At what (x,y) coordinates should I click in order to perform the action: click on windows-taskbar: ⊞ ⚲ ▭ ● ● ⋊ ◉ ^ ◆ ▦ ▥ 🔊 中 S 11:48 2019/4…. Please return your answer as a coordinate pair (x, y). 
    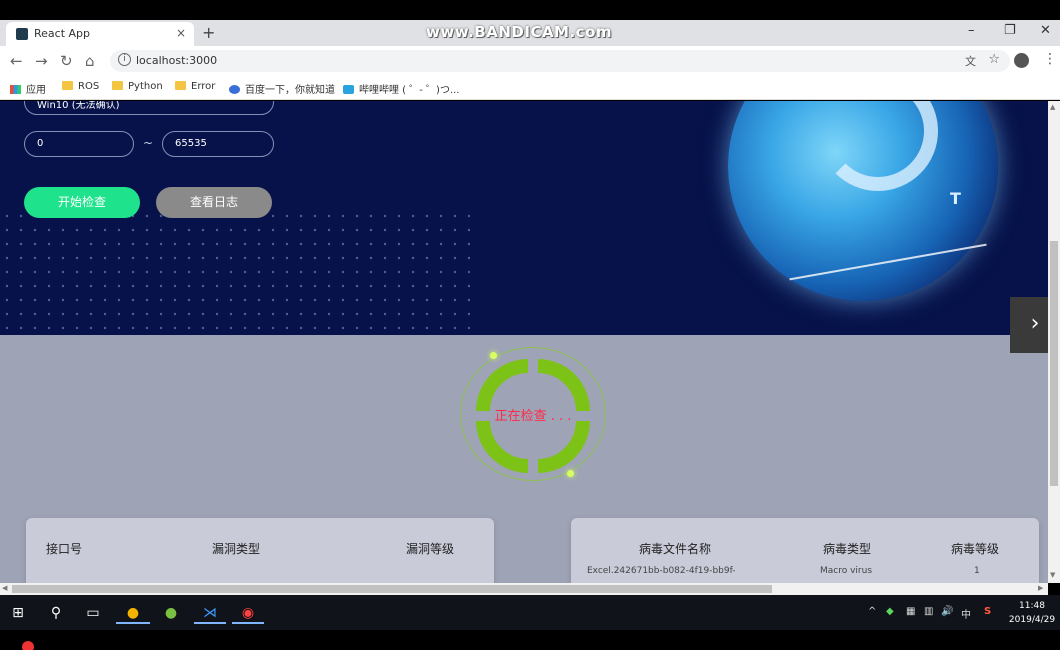
    Looking at the image, I should click on (530, 612).